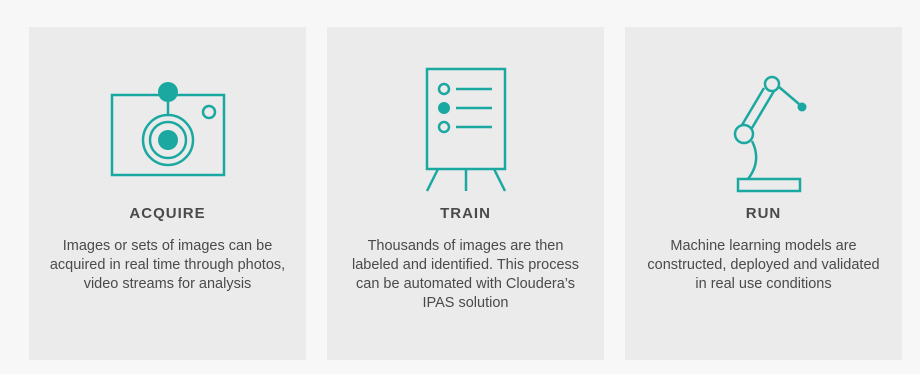 The height and width of the screenshot is (374, 920). I want to click on easel-list-icon, so click(465, 127).